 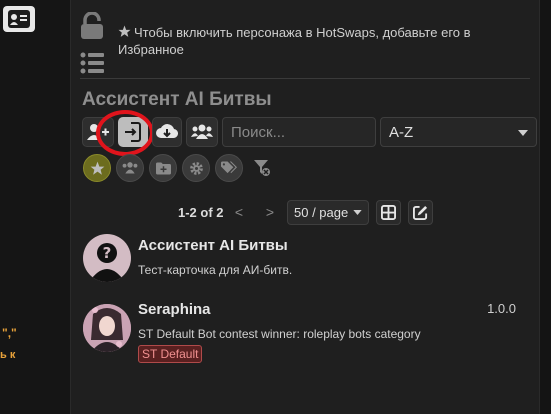 I want to click on folder-plus-icon, so click(x=163, y=168).